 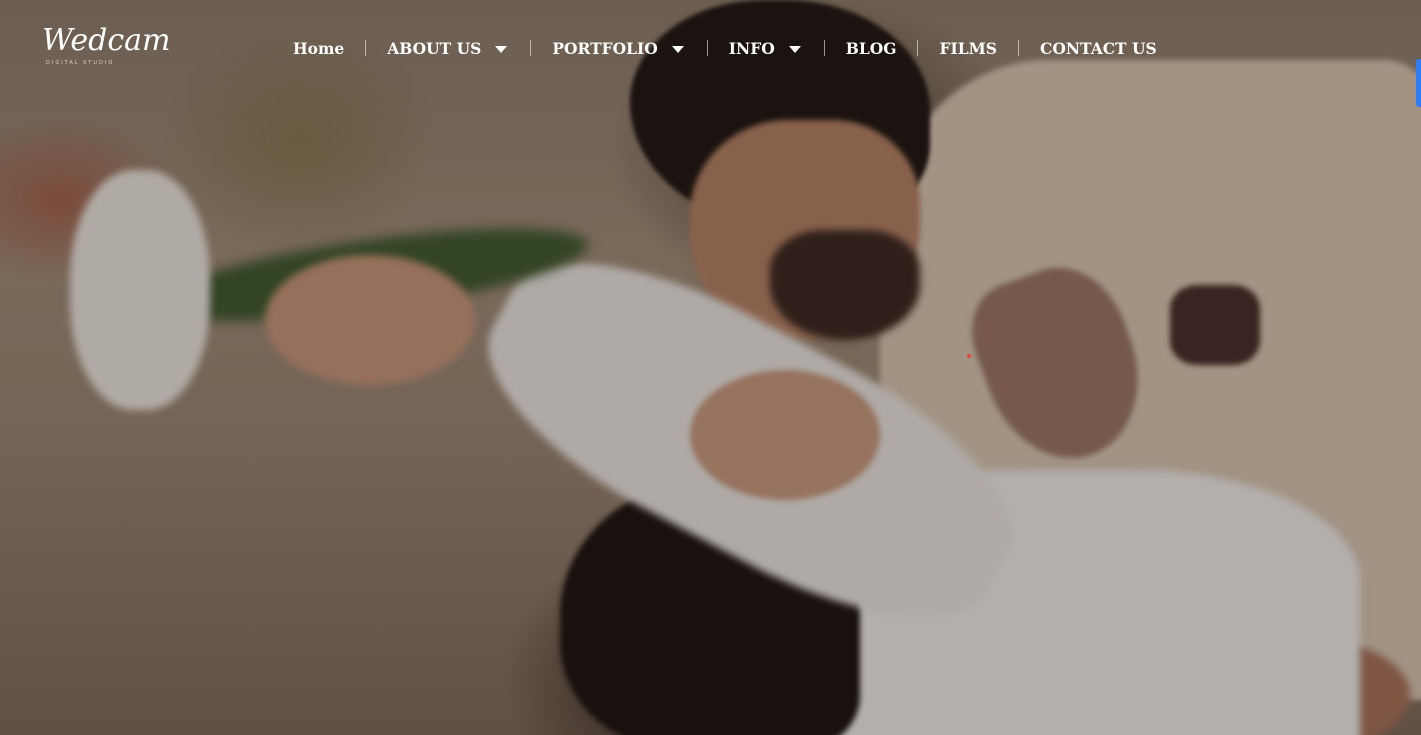 I want to click on nav-item-label: PORTFOLIO, so click(x=605, y=48).